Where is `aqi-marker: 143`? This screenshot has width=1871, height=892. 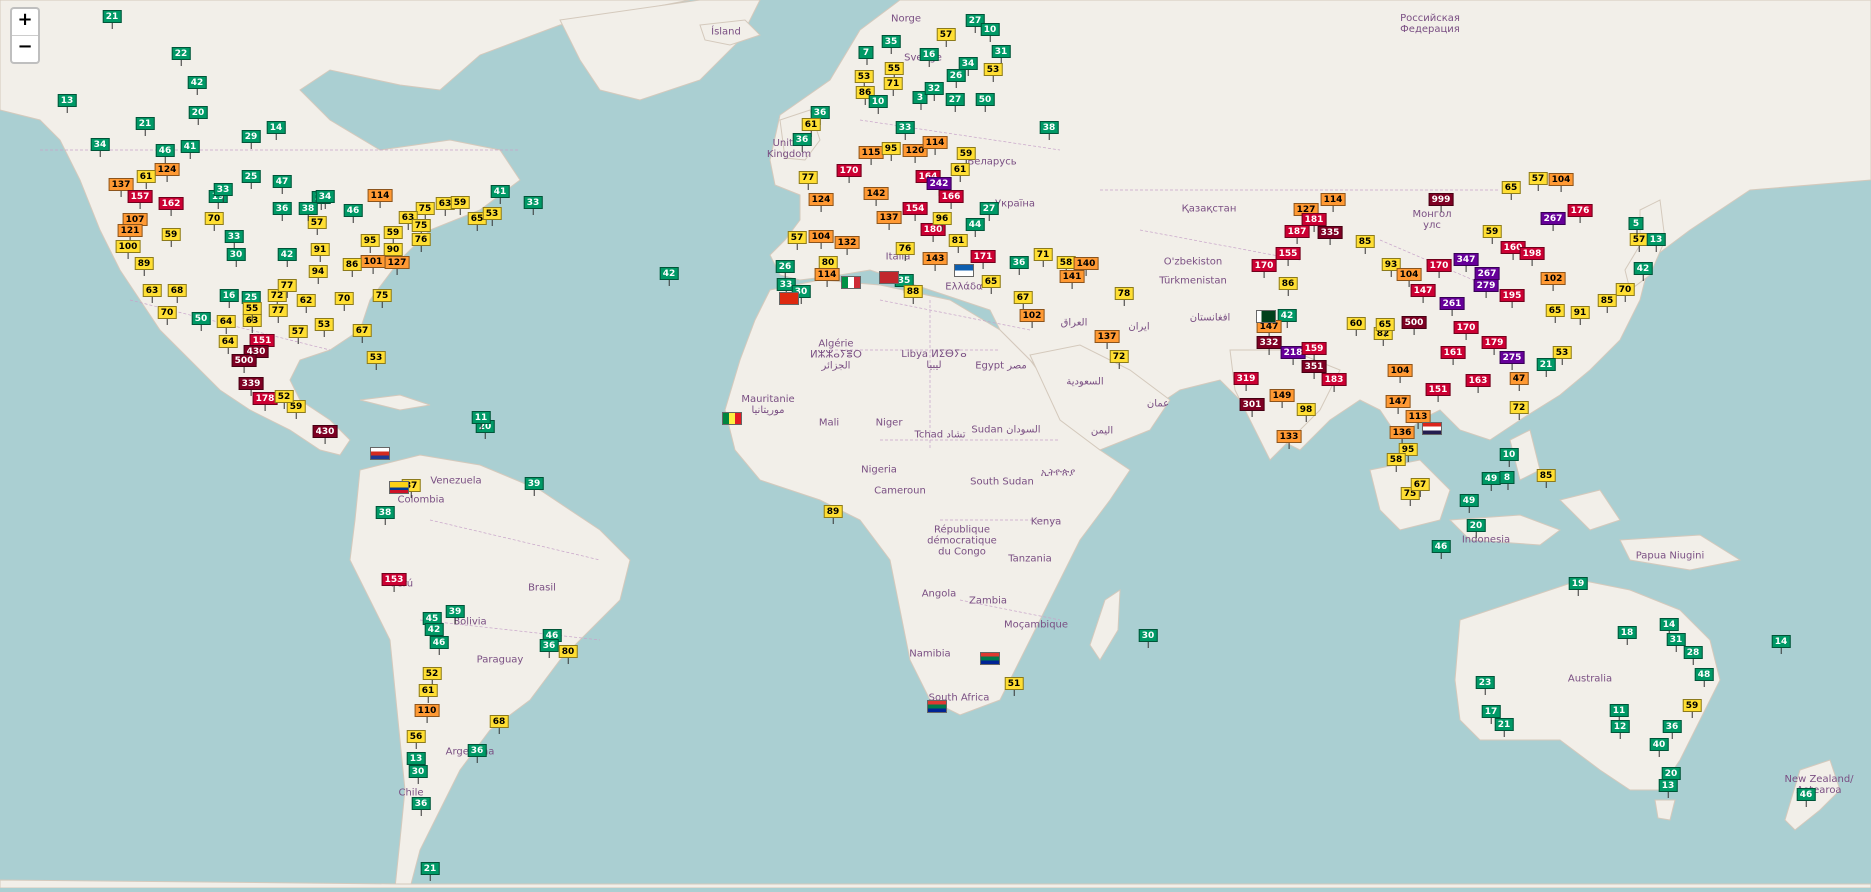
aqi-marker: 143 is located at coordinates (935, 261).